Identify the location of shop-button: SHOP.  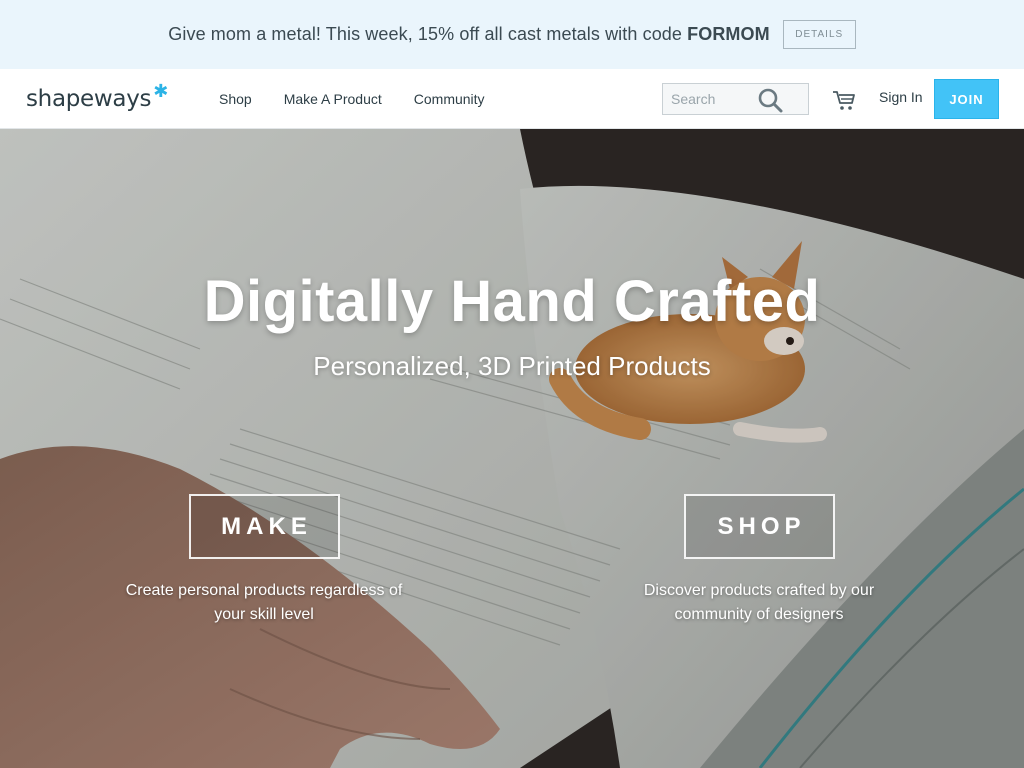
(759, 526).